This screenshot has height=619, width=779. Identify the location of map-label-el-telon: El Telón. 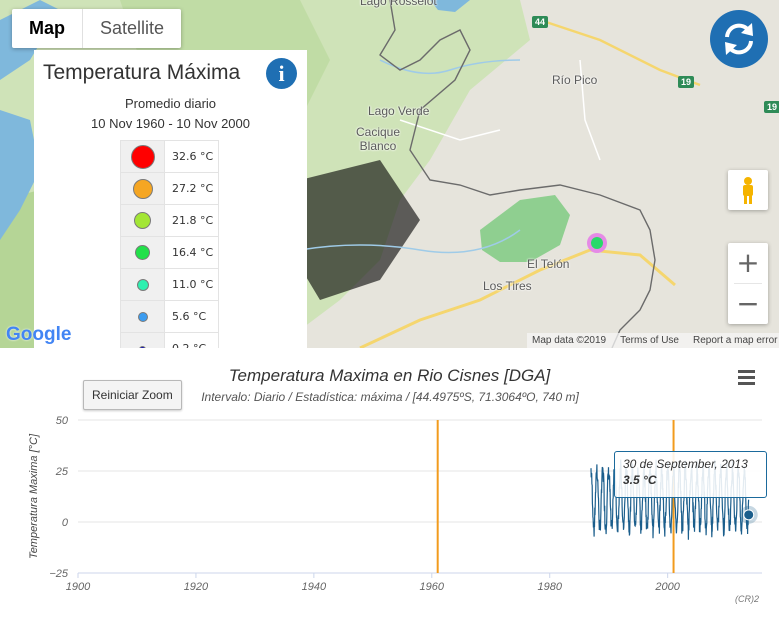
(548, 264).